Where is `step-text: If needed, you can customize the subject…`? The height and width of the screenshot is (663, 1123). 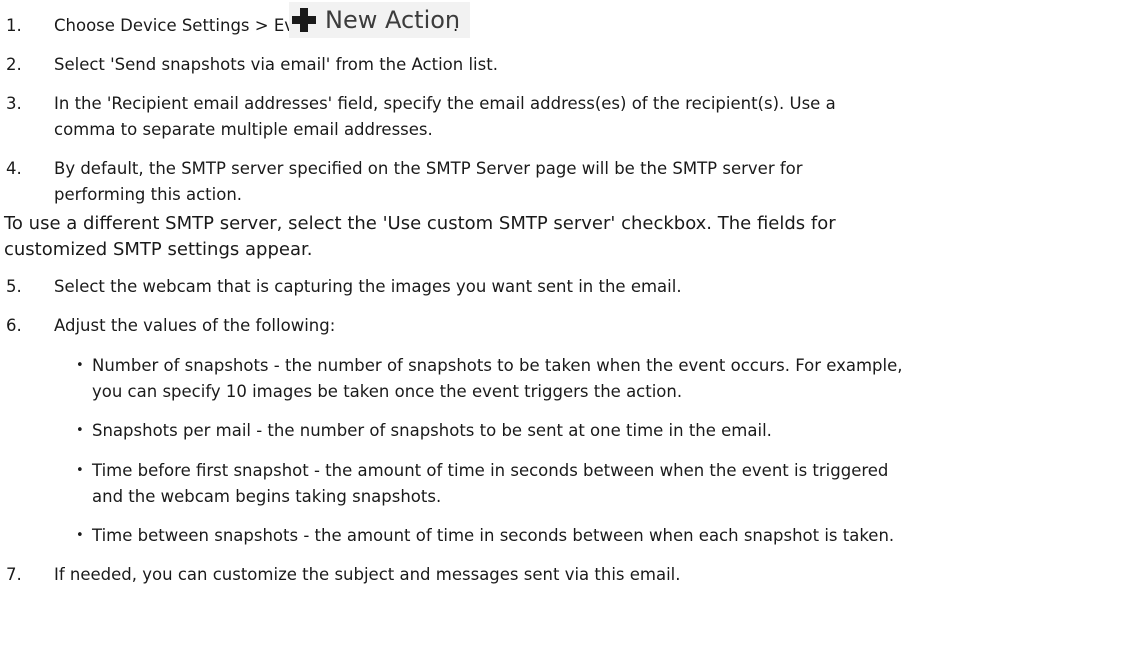 step-text: If needed, you can customize the subject… is located at coordinates (367, 574).